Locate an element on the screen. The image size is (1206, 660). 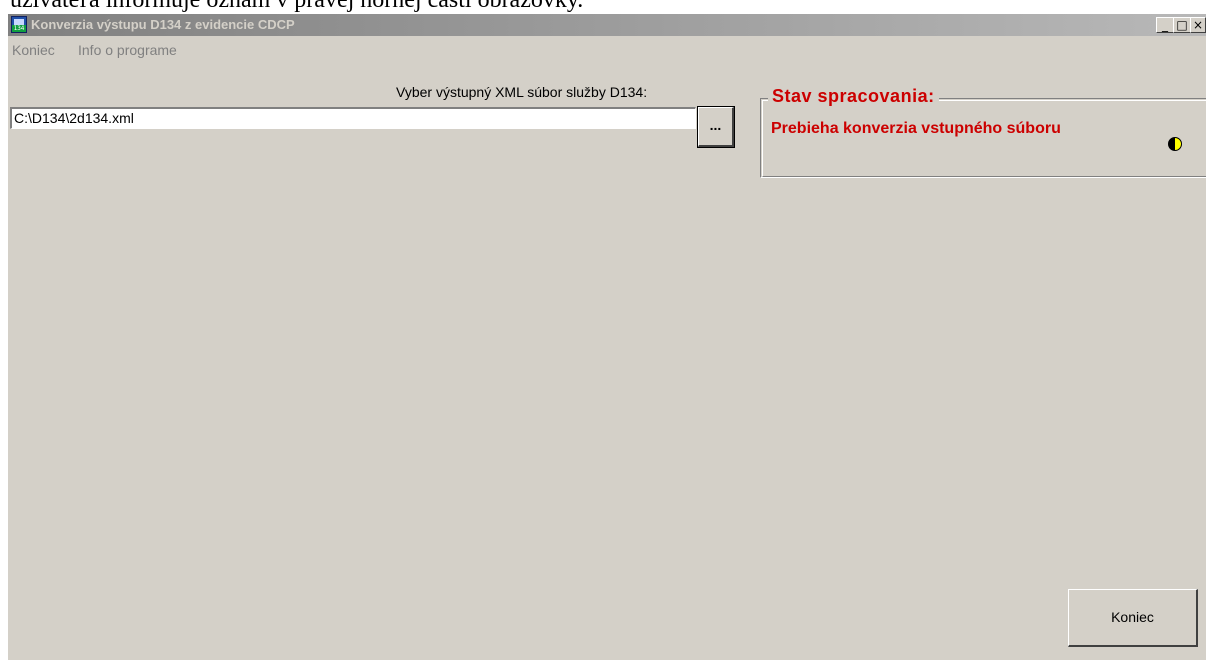
status-message: Prebieha konverzia vstupného súboru is located at coordinates (916, 128).